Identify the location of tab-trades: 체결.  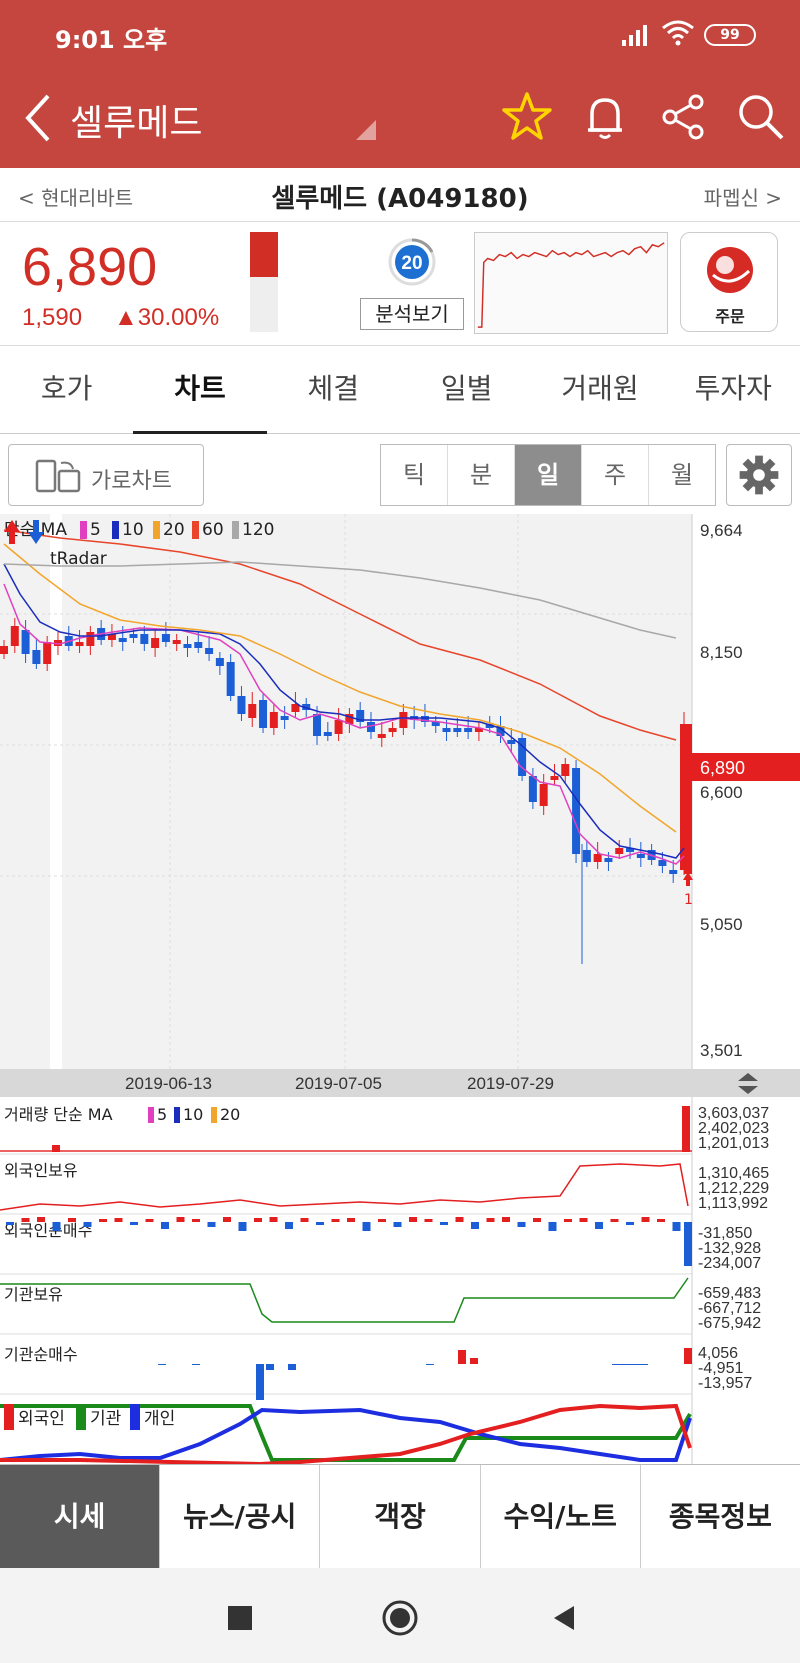
(333, 389).